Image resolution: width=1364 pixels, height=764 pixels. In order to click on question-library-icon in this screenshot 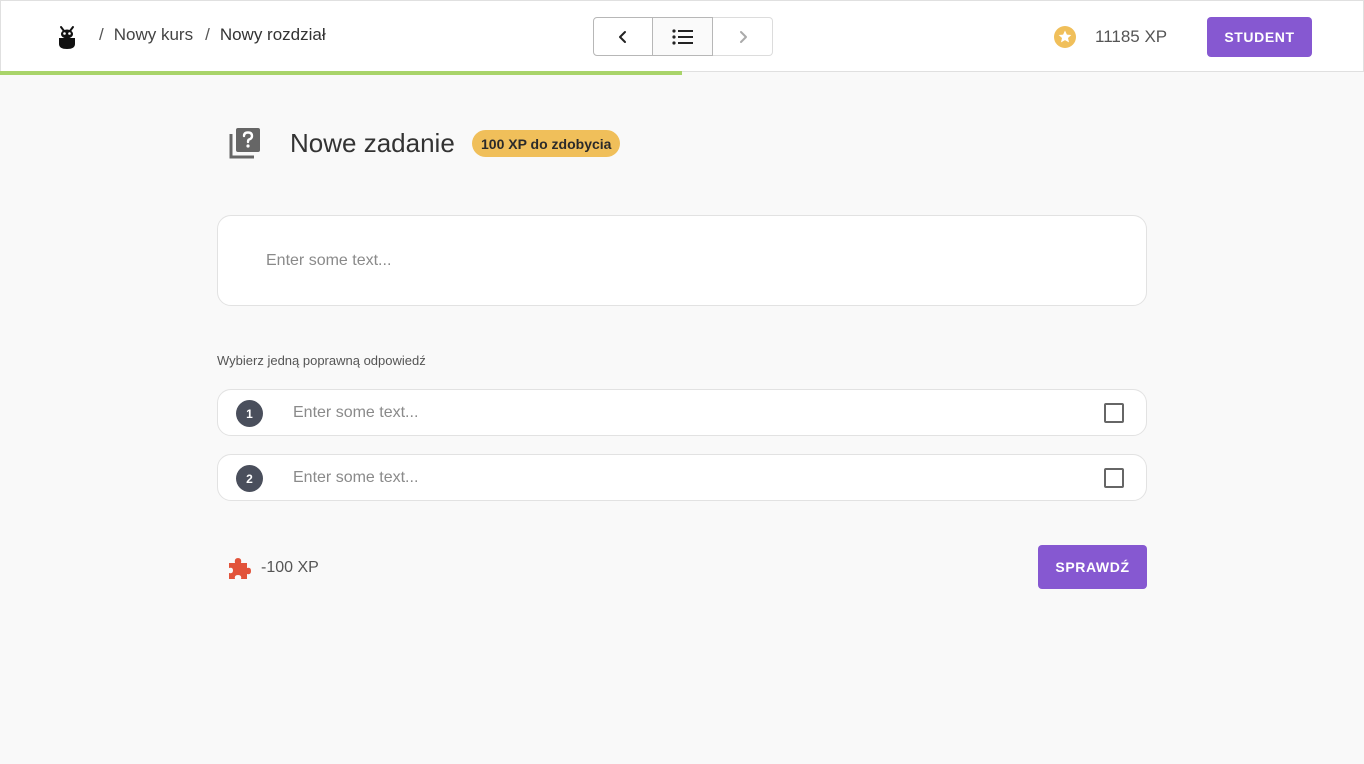, I will do `click(245, 143)`.